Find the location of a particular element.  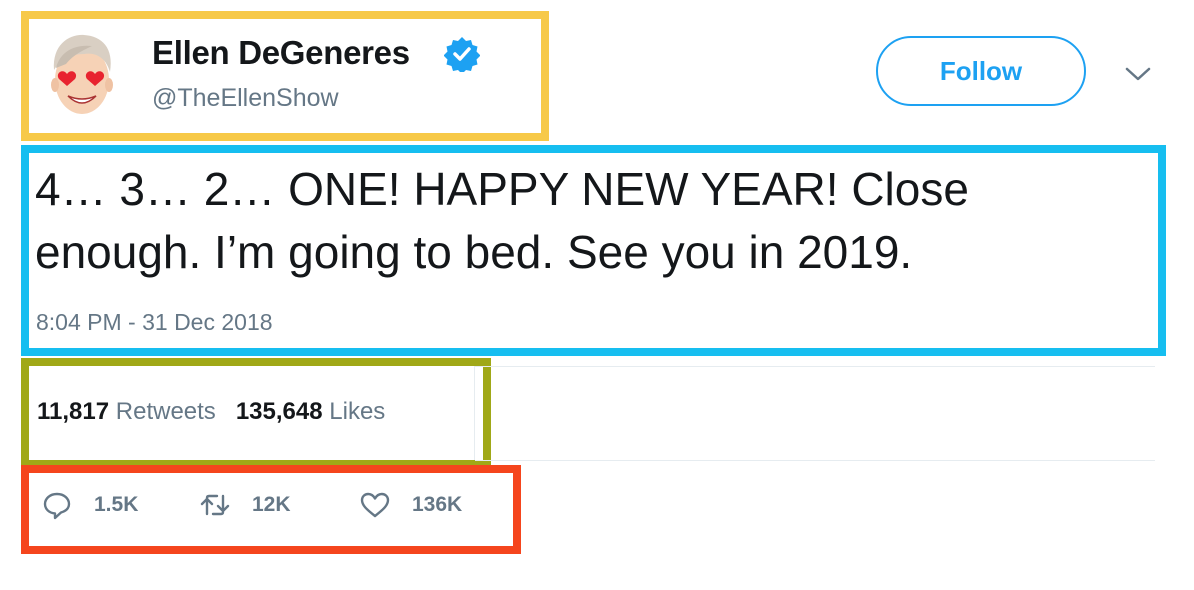

retweet-button: 12K is located at coordinates (245, 505).